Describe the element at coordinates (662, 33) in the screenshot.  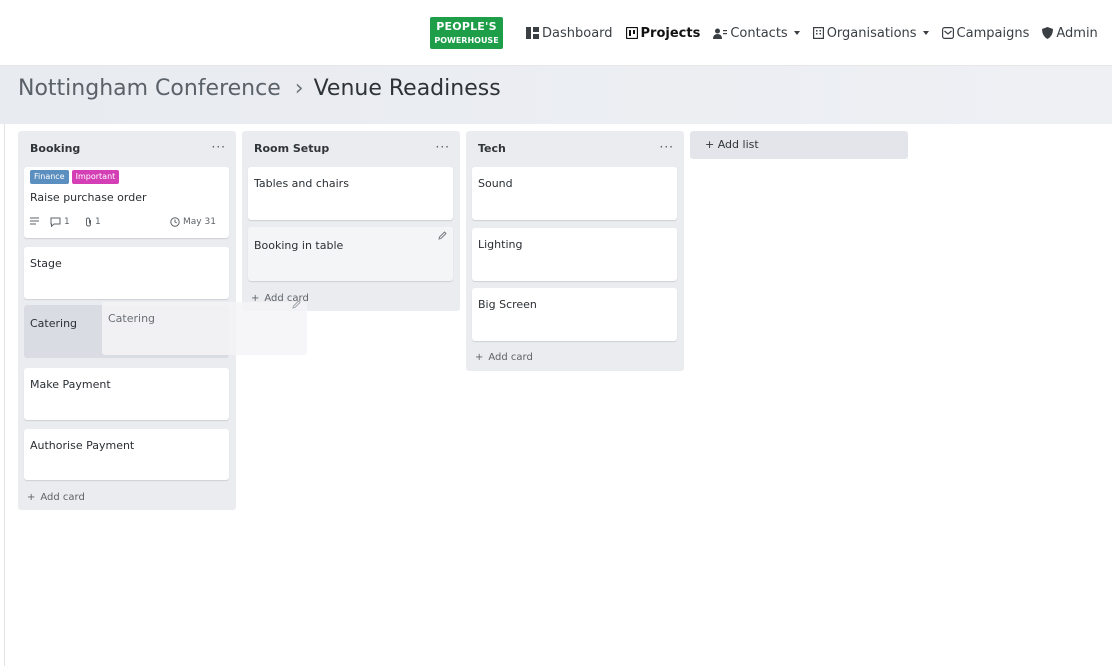
I see `nav-projects: Projects` at that location.